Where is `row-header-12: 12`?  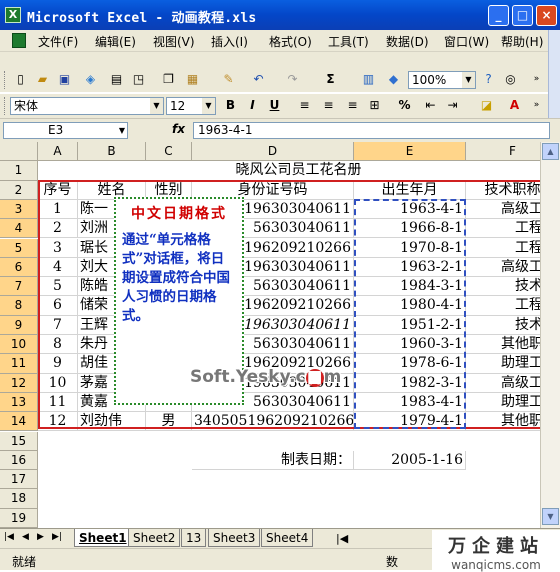 row-header-12: 12 is located at coordinates (19, 383).